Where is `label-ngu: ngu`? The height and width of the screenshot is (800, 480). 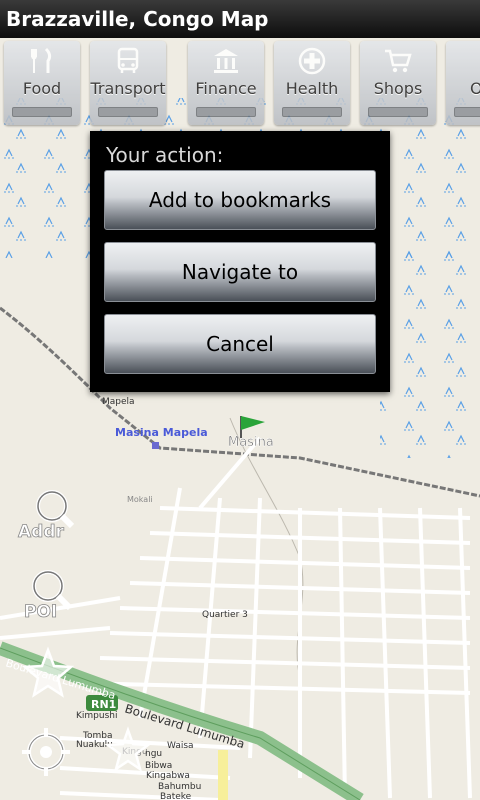
label-ngu: ngu is located at coordinates (153, 754).